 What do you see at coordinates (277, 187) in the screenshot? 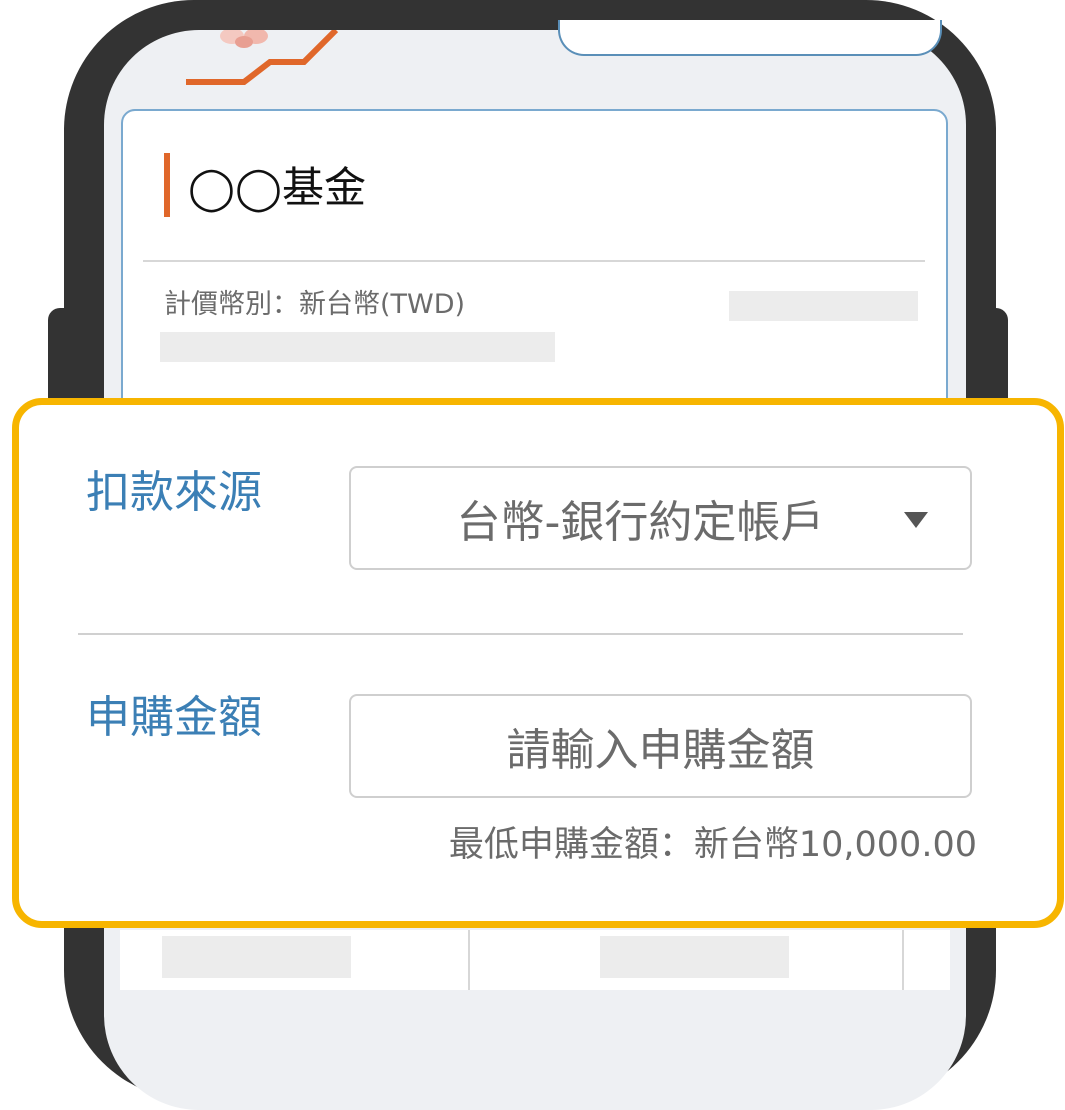
I see `fund-title: ◯◯基金` at bounding box center [277, 187].